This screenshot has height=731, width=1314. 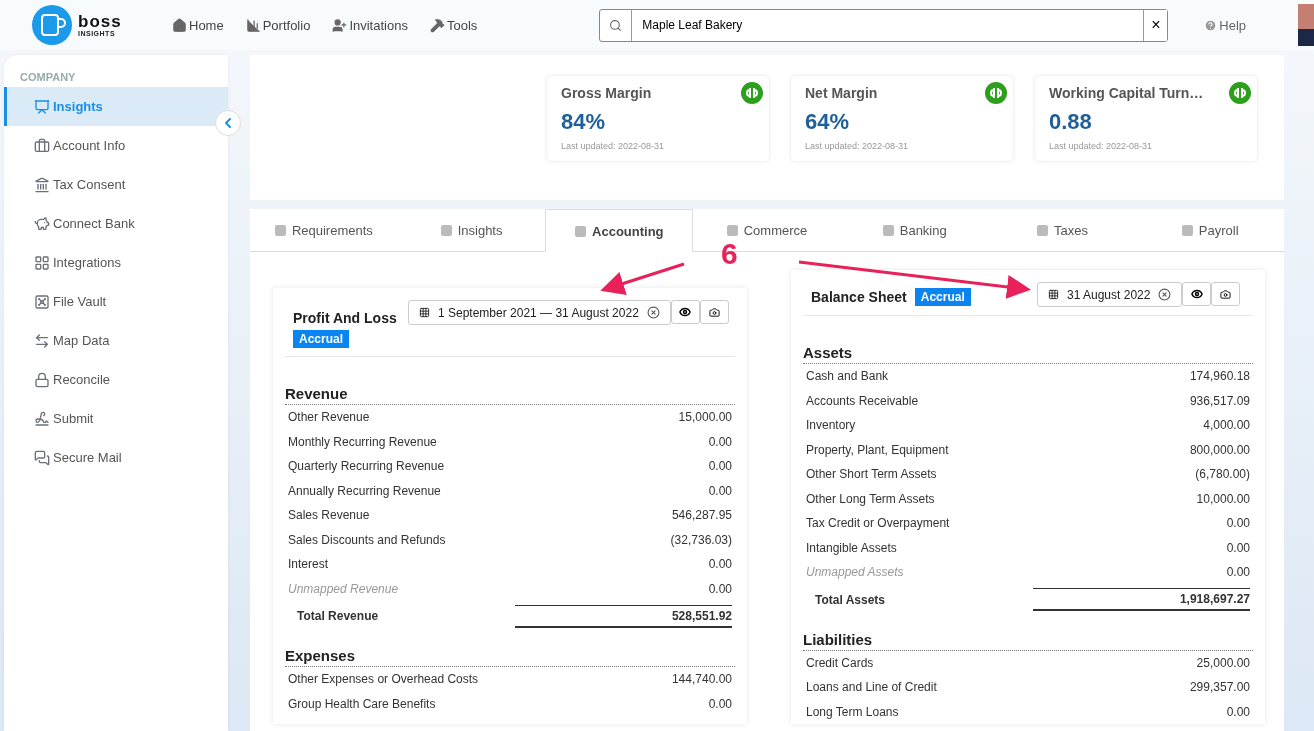 What do you see at coordinates (1110, 294) in the screenshot?
I see `date-range-button: 31 August 2022` at bounding box center [1110, 294].